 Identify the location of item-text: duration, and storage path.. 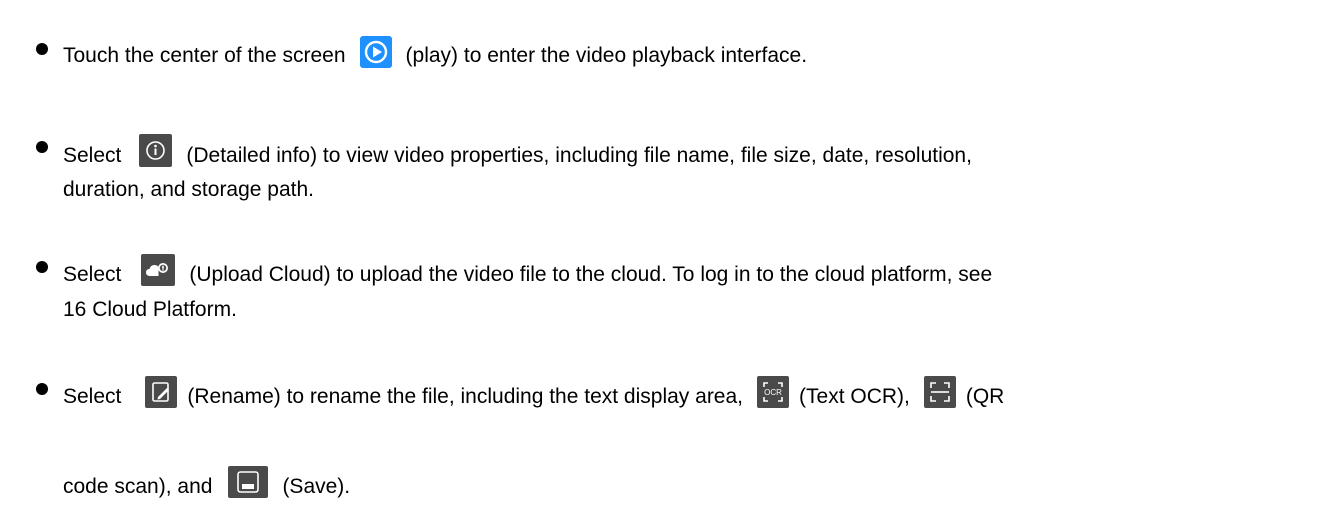
(189, 189).